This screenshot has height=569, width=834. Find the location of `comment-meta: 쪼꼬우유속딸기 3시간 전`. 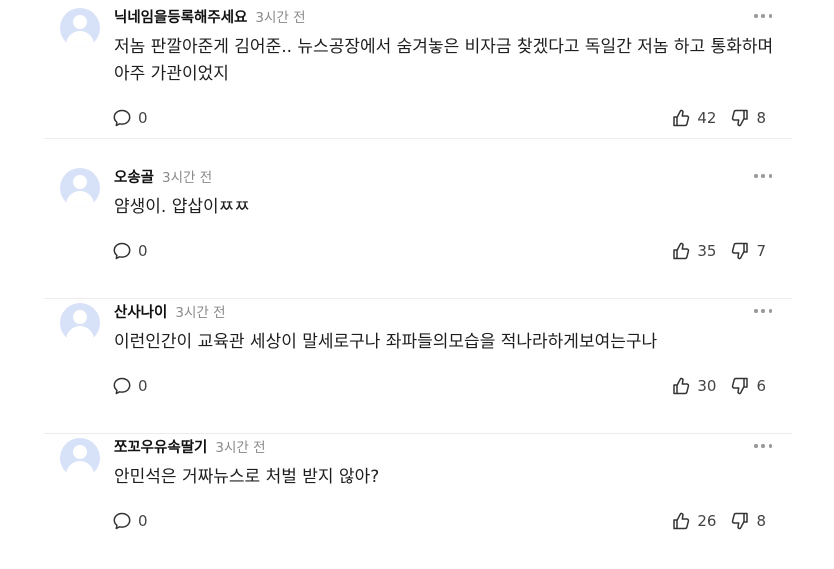

comment-meta: 쪼꼬우유속딸기 3시간 전 is located at coordinates (190, 446).